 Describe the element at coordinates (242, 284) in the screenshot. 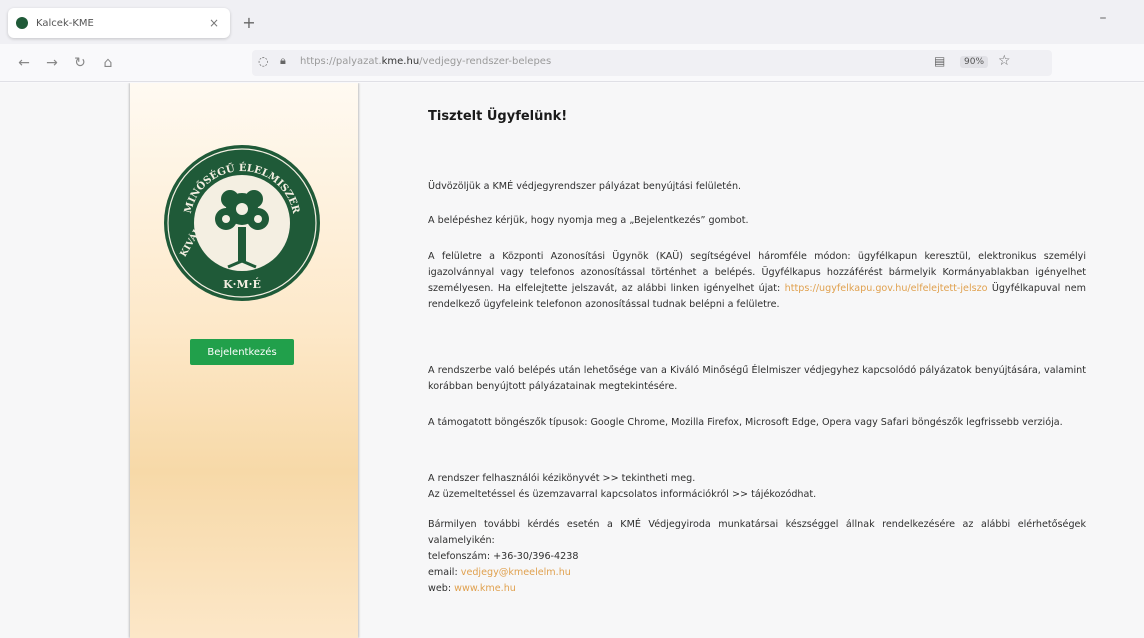

I see `logo-bottom-text: K·M·É` at that location.